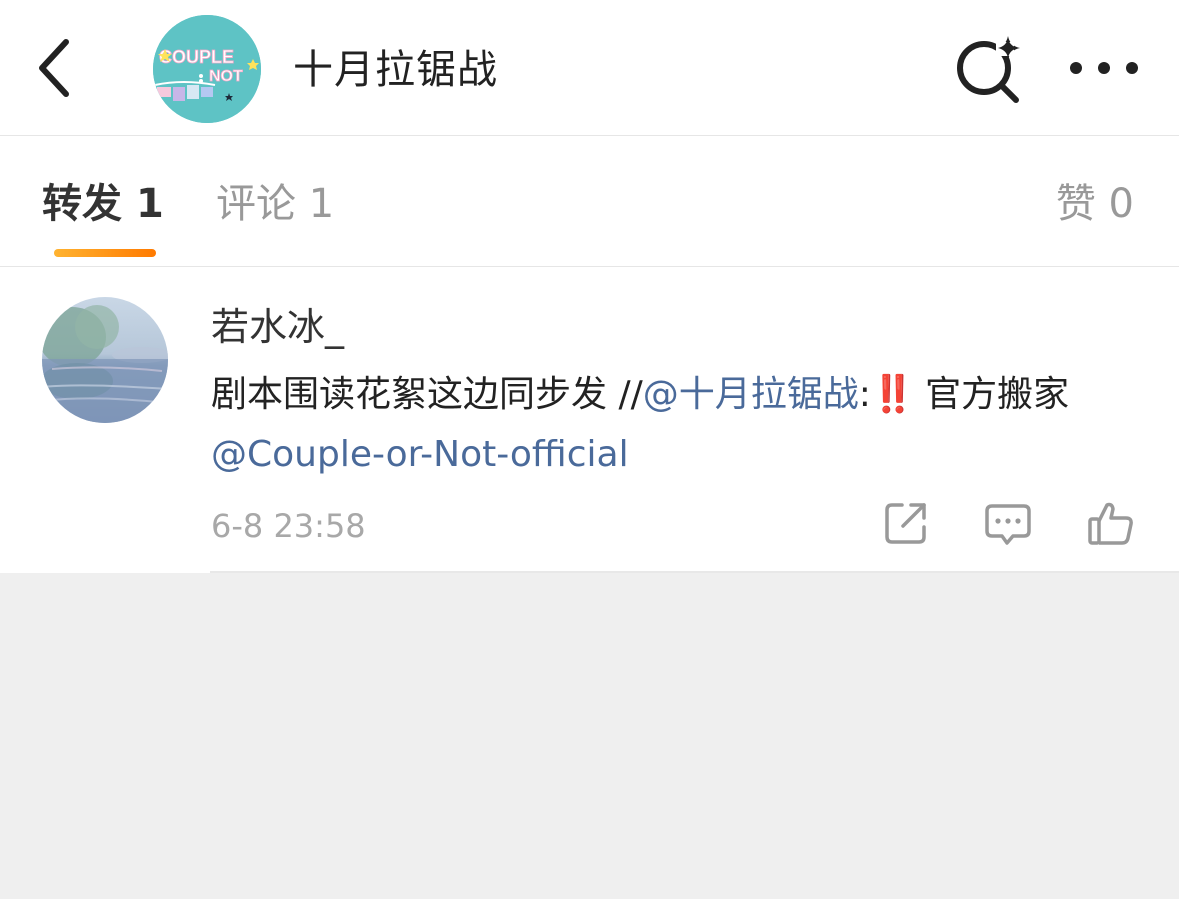 The image size is (1179, 899). What do you see at coordinates (196, 57) in the screenshot?
I see `svg-text: COUPLE` at bounding box center [196, 57].